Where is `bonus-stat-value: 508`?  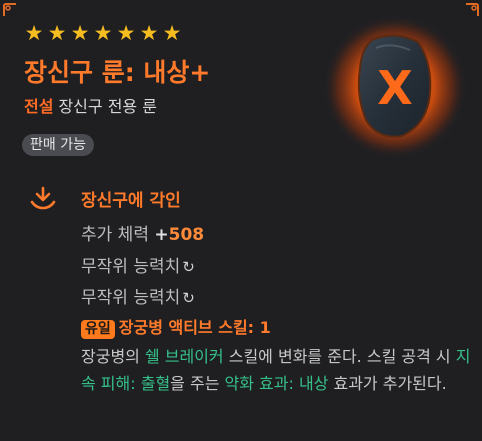
bonus-stat-value: 508 is located at coordinates (186, 235).